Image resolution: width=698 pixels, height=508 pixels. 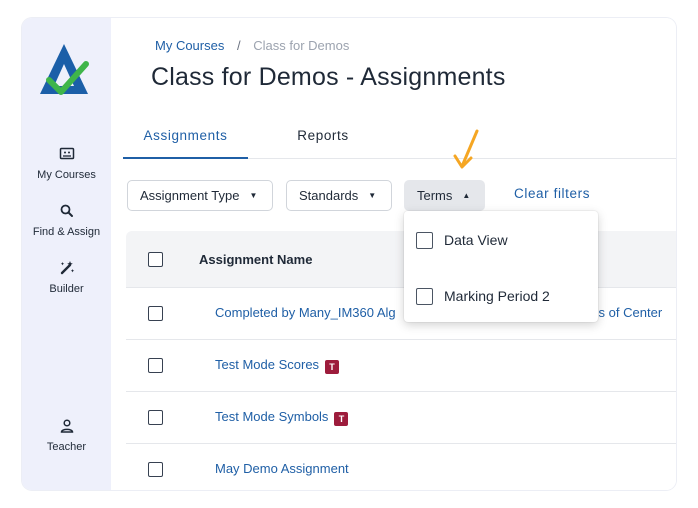 What do you see at coordinates (185, 140) in the screenshot?
I see `tab-assignments: Assignments` at bounding box center [185, 140].